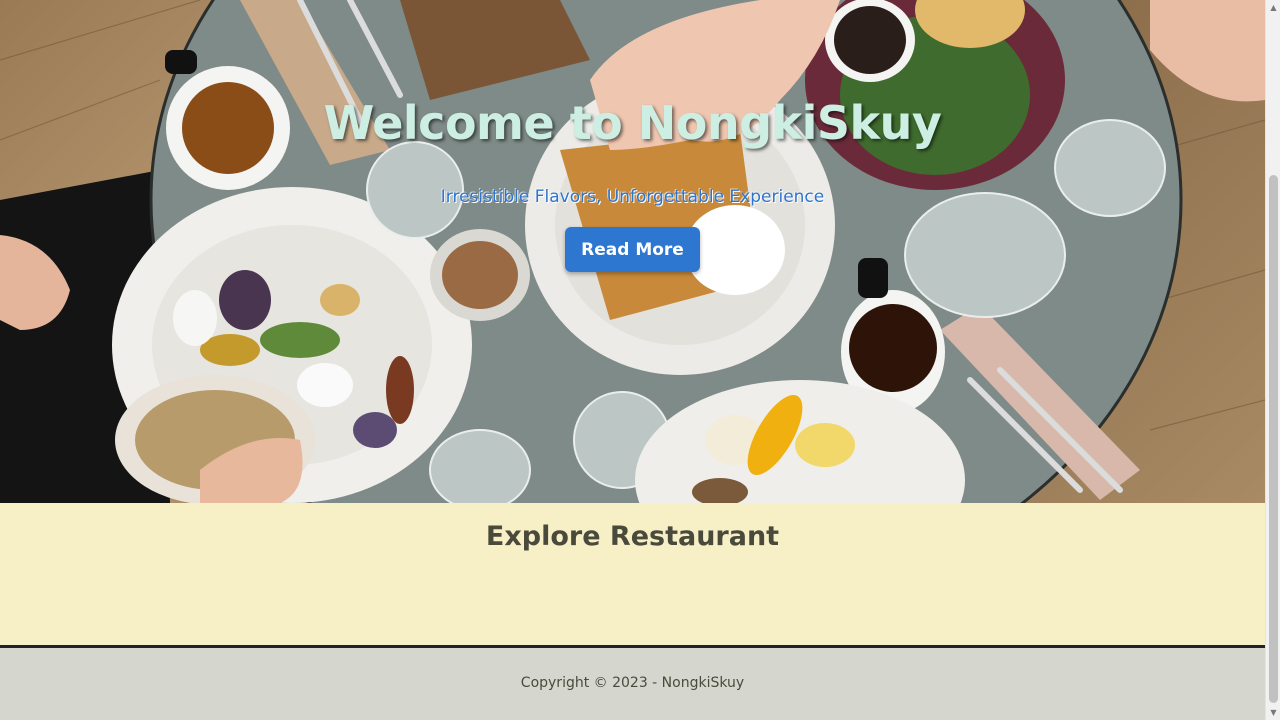 Image resolution: width=1280 pixels, height=720 pixels. Describe the element at coordinates (480, 275) in the screenshot. I see `sugar-jar` at that location.